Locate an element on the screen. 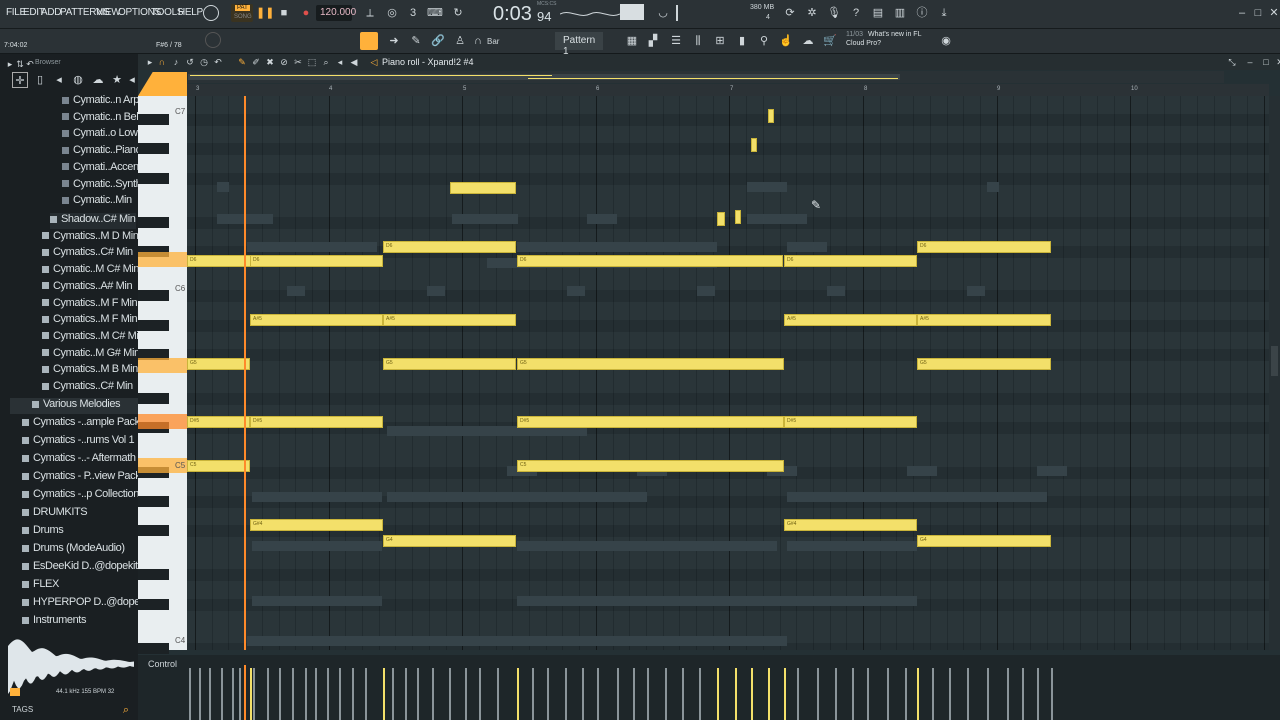 The height and width of the screenshot is (720, 1280). cart-icon: 🛒 is located at coordinates (830, 41).